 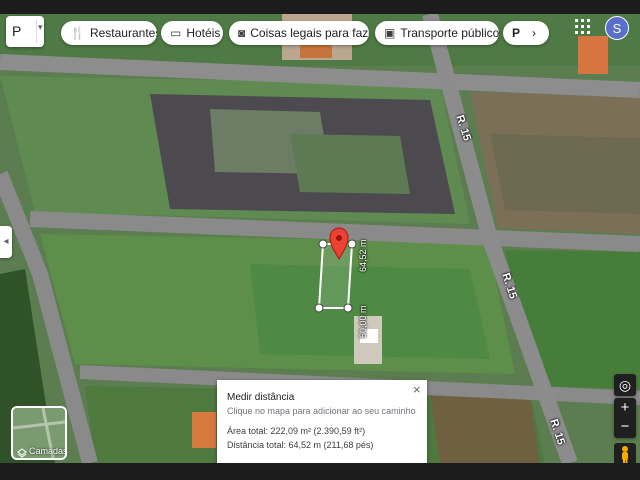 What do you see at coordinates (309, 33) in the screenshot?
I see `chip-label: Coisas legais para fazer` at bounding box center [309, 33].